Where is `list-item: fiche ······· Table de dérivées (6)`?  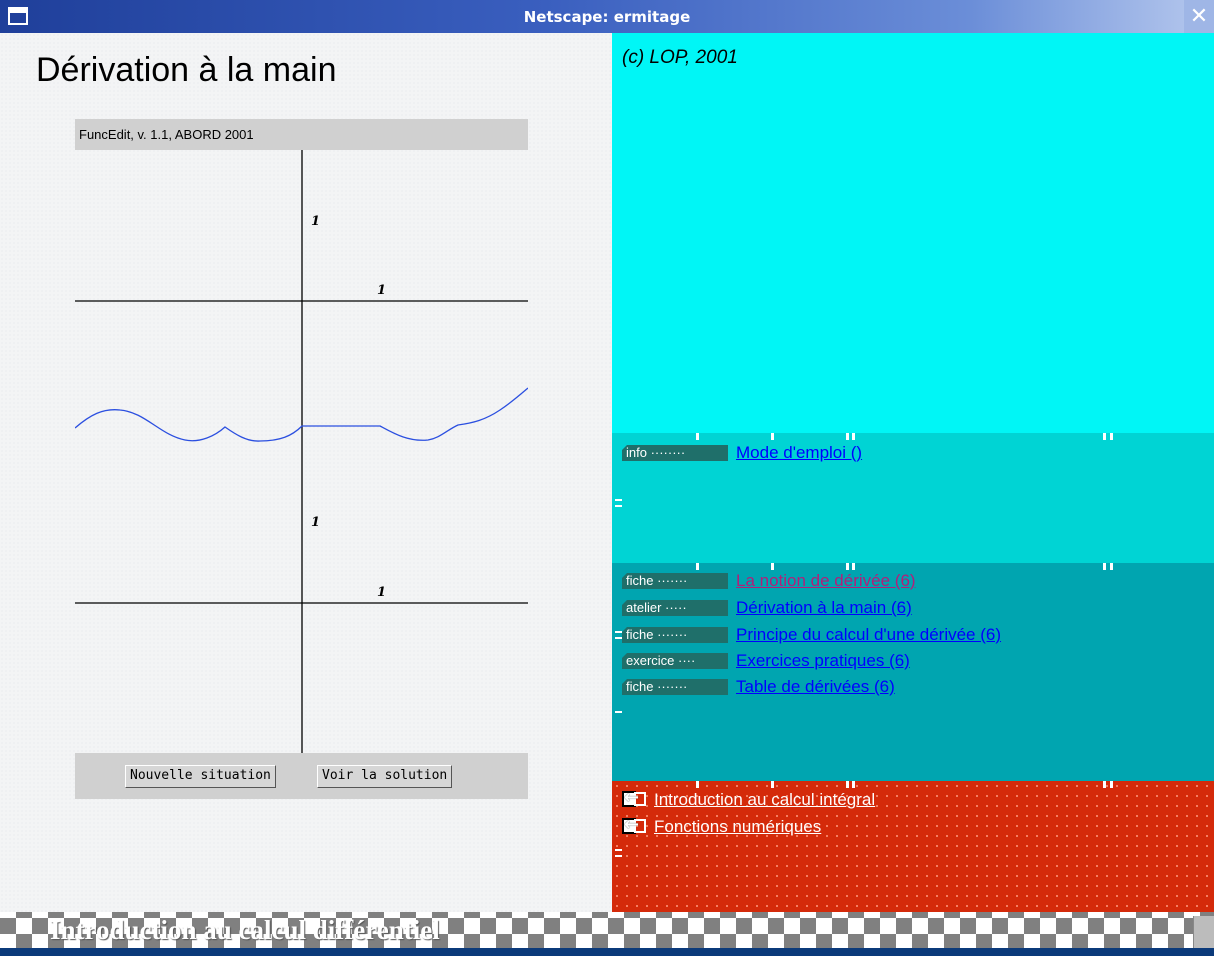
list-item: fiche ······· Table de dérivées (6) is located at coordinates (758, 687).